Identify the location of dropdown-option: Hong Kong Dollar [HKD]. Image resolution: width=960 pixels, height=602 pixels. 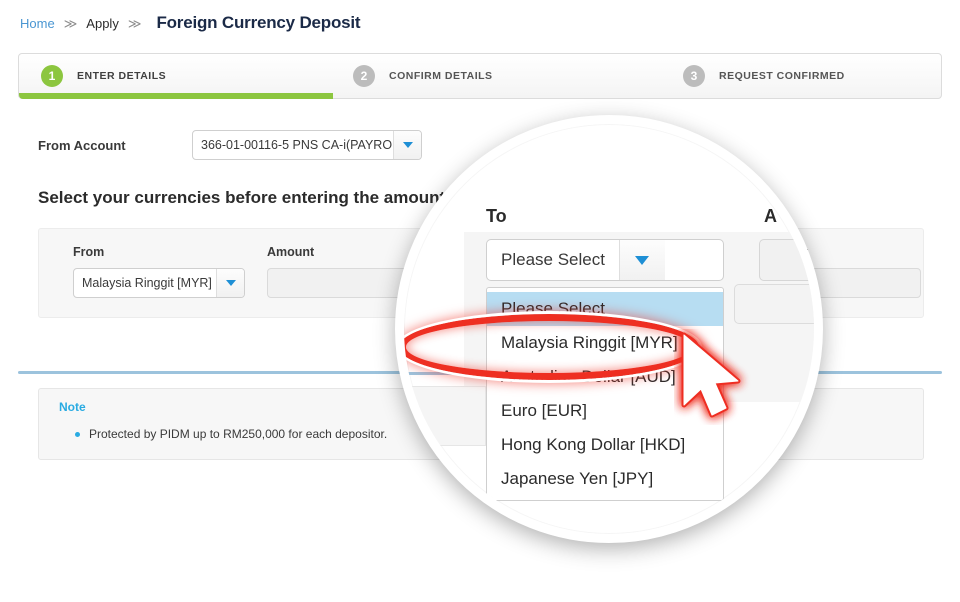
(605, 445).